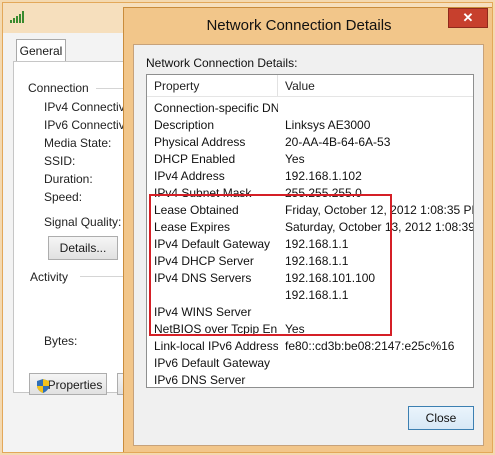 This screenshot has height=455, width=495. I want to click on property-value: 192.168.101.100, so click(330, 278).